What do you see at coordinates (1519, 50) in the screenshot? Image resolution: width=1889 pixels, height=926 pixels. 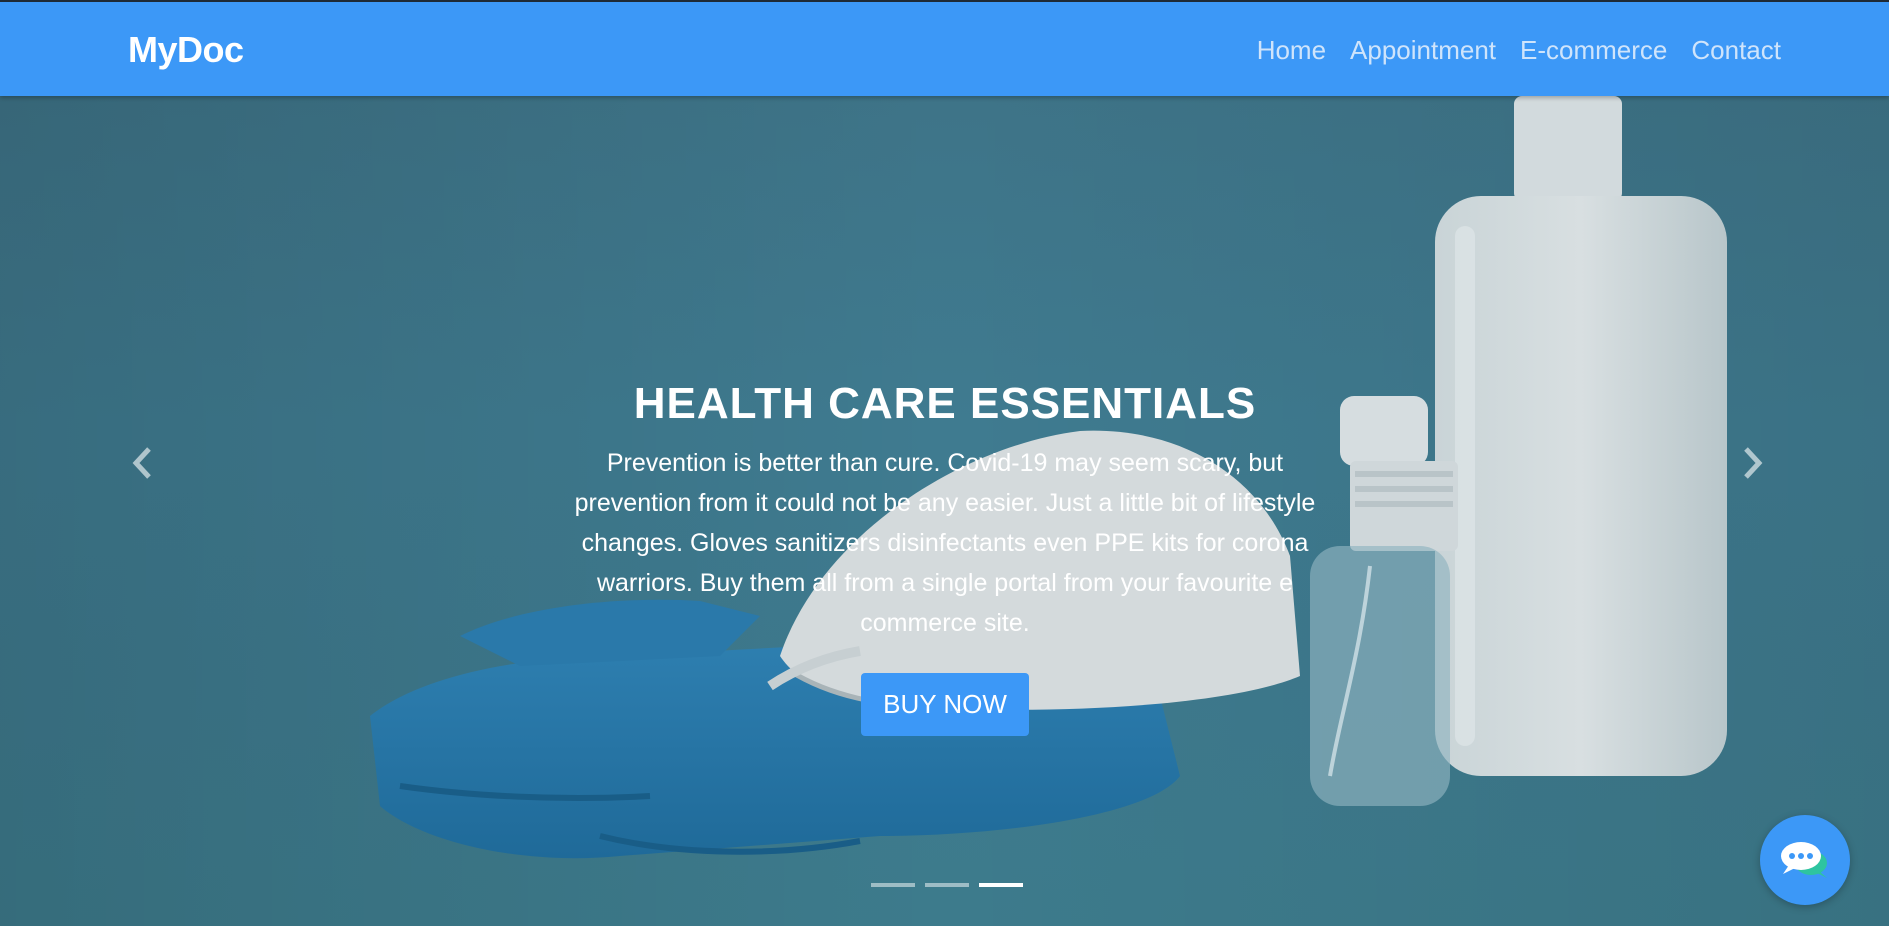 I see `nav-links: Home Appointment E-commerce Contact` at bounding box center [1519, 50].